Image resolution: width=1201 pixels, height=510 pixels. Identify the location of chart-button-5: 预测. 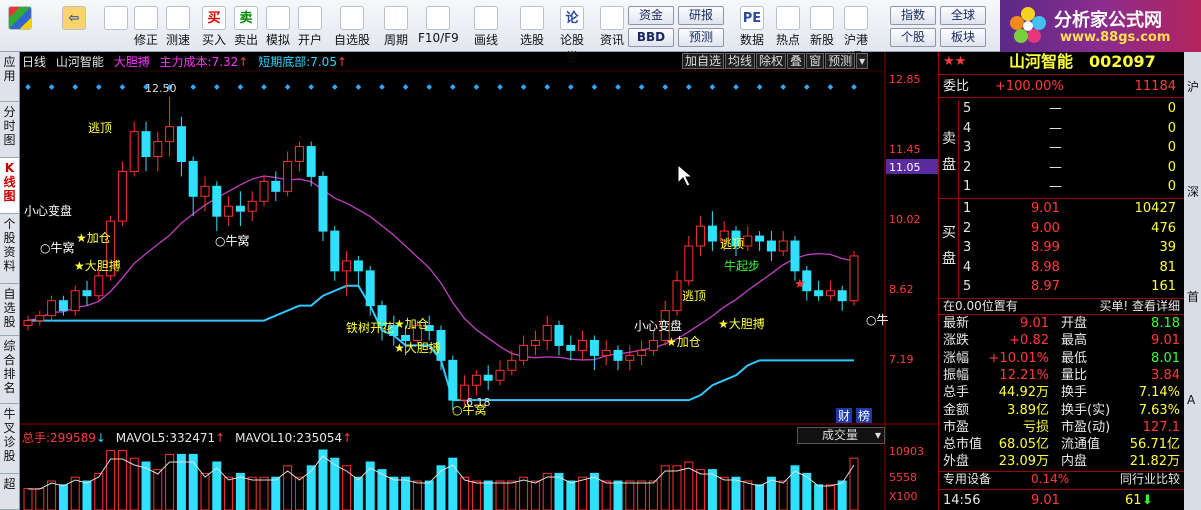
(840, 61).